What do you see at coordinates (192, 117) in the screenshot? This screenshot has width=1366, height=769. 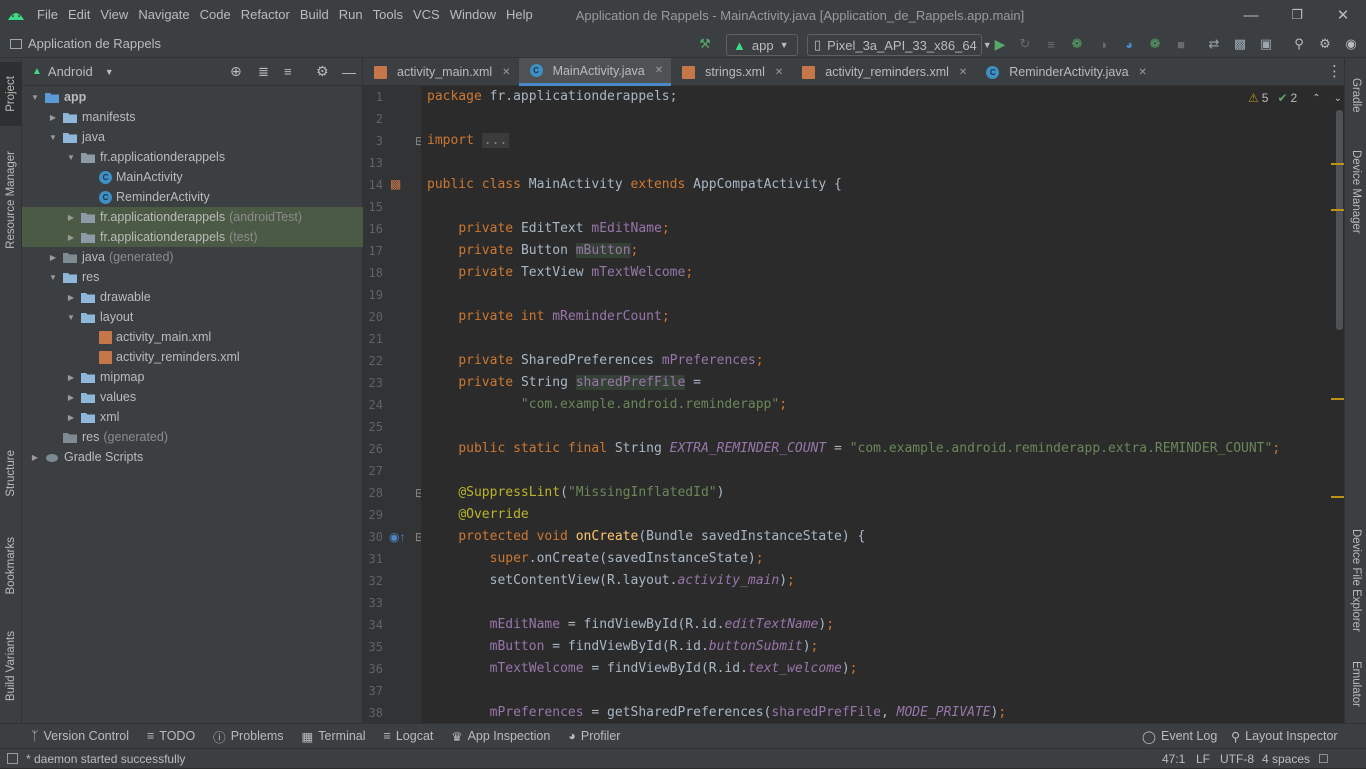 I see `tree-item: ▶ manifests` at bounding box center [192, 117].